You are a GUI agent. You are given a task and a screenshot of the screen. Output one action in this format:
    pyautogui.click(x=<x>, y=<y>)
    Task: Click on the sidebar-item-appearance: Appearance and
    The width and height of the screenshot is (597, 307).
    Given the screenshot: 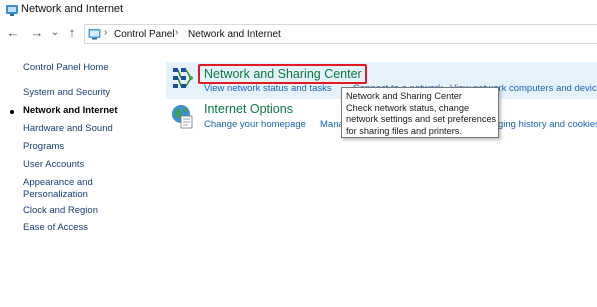 What is the action you would take?
    pyautogui.click(x=58, y=183)
    